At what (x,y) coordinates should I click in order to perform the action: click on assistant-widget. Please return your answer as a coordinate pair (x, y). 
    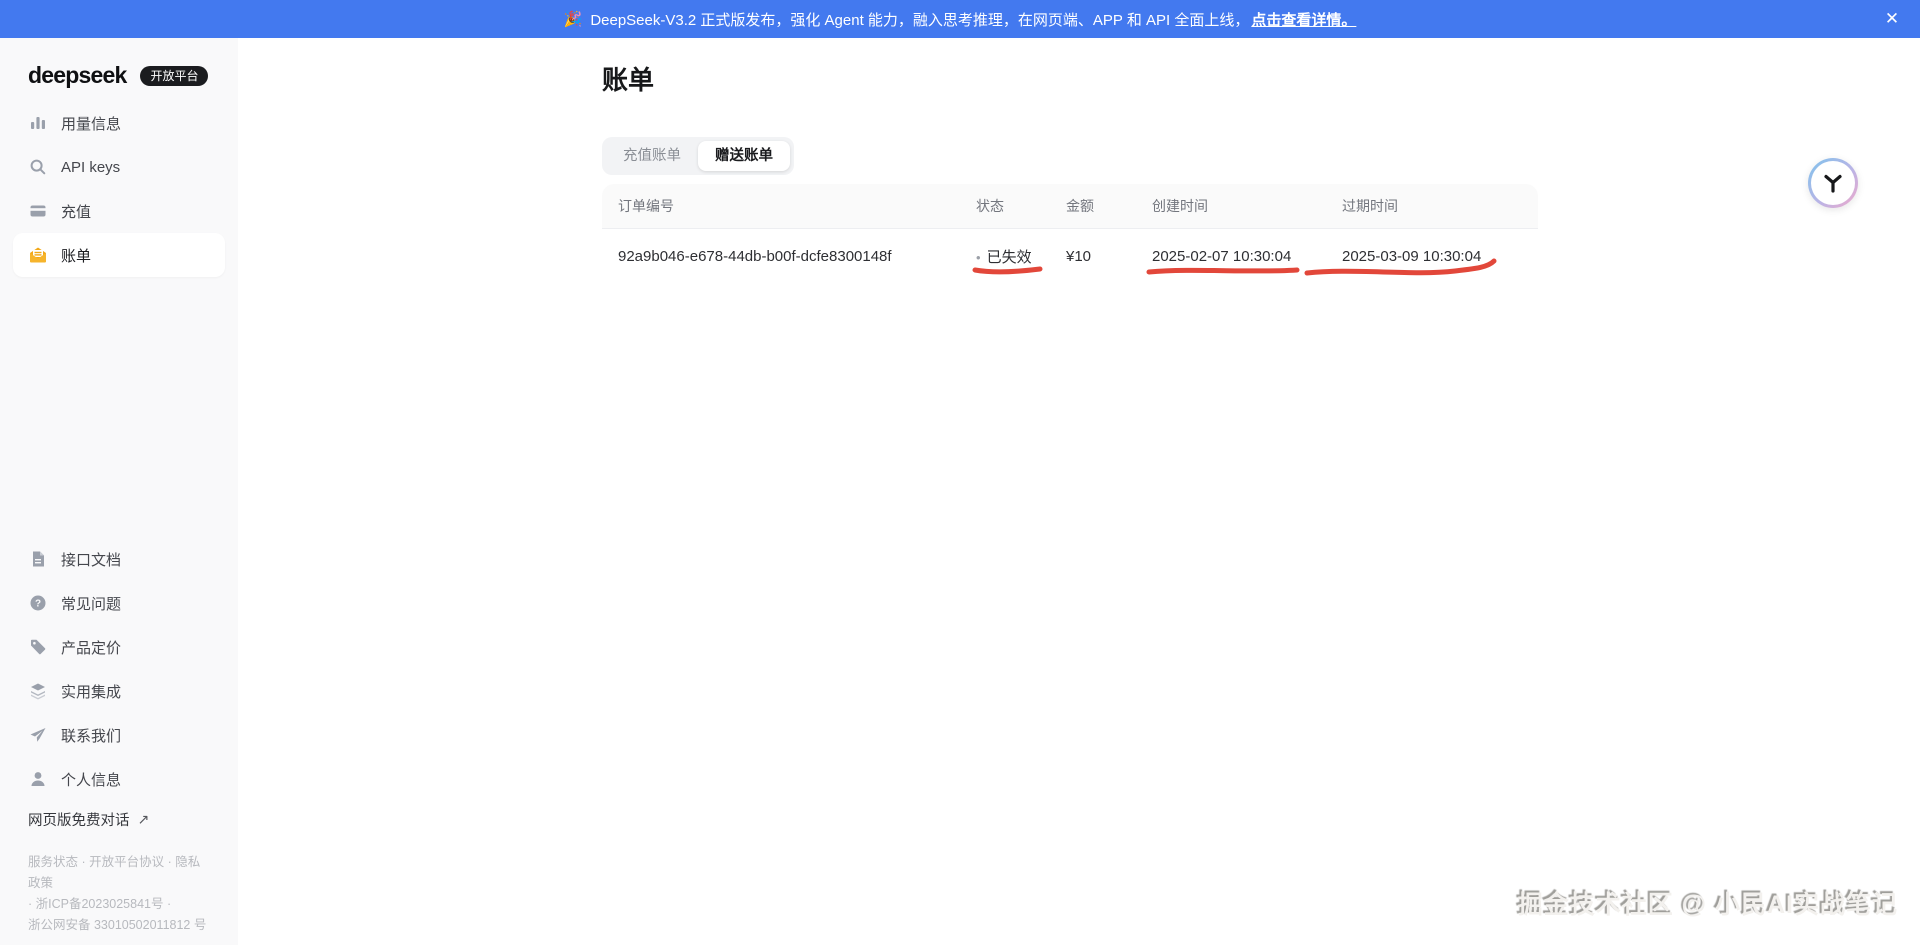
    Looking at the image, I should click on (1833, 183).